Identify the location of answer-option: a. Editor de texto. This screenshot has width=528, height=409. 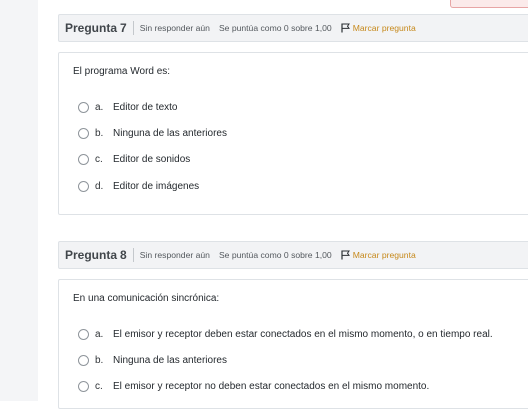
(300, 107).